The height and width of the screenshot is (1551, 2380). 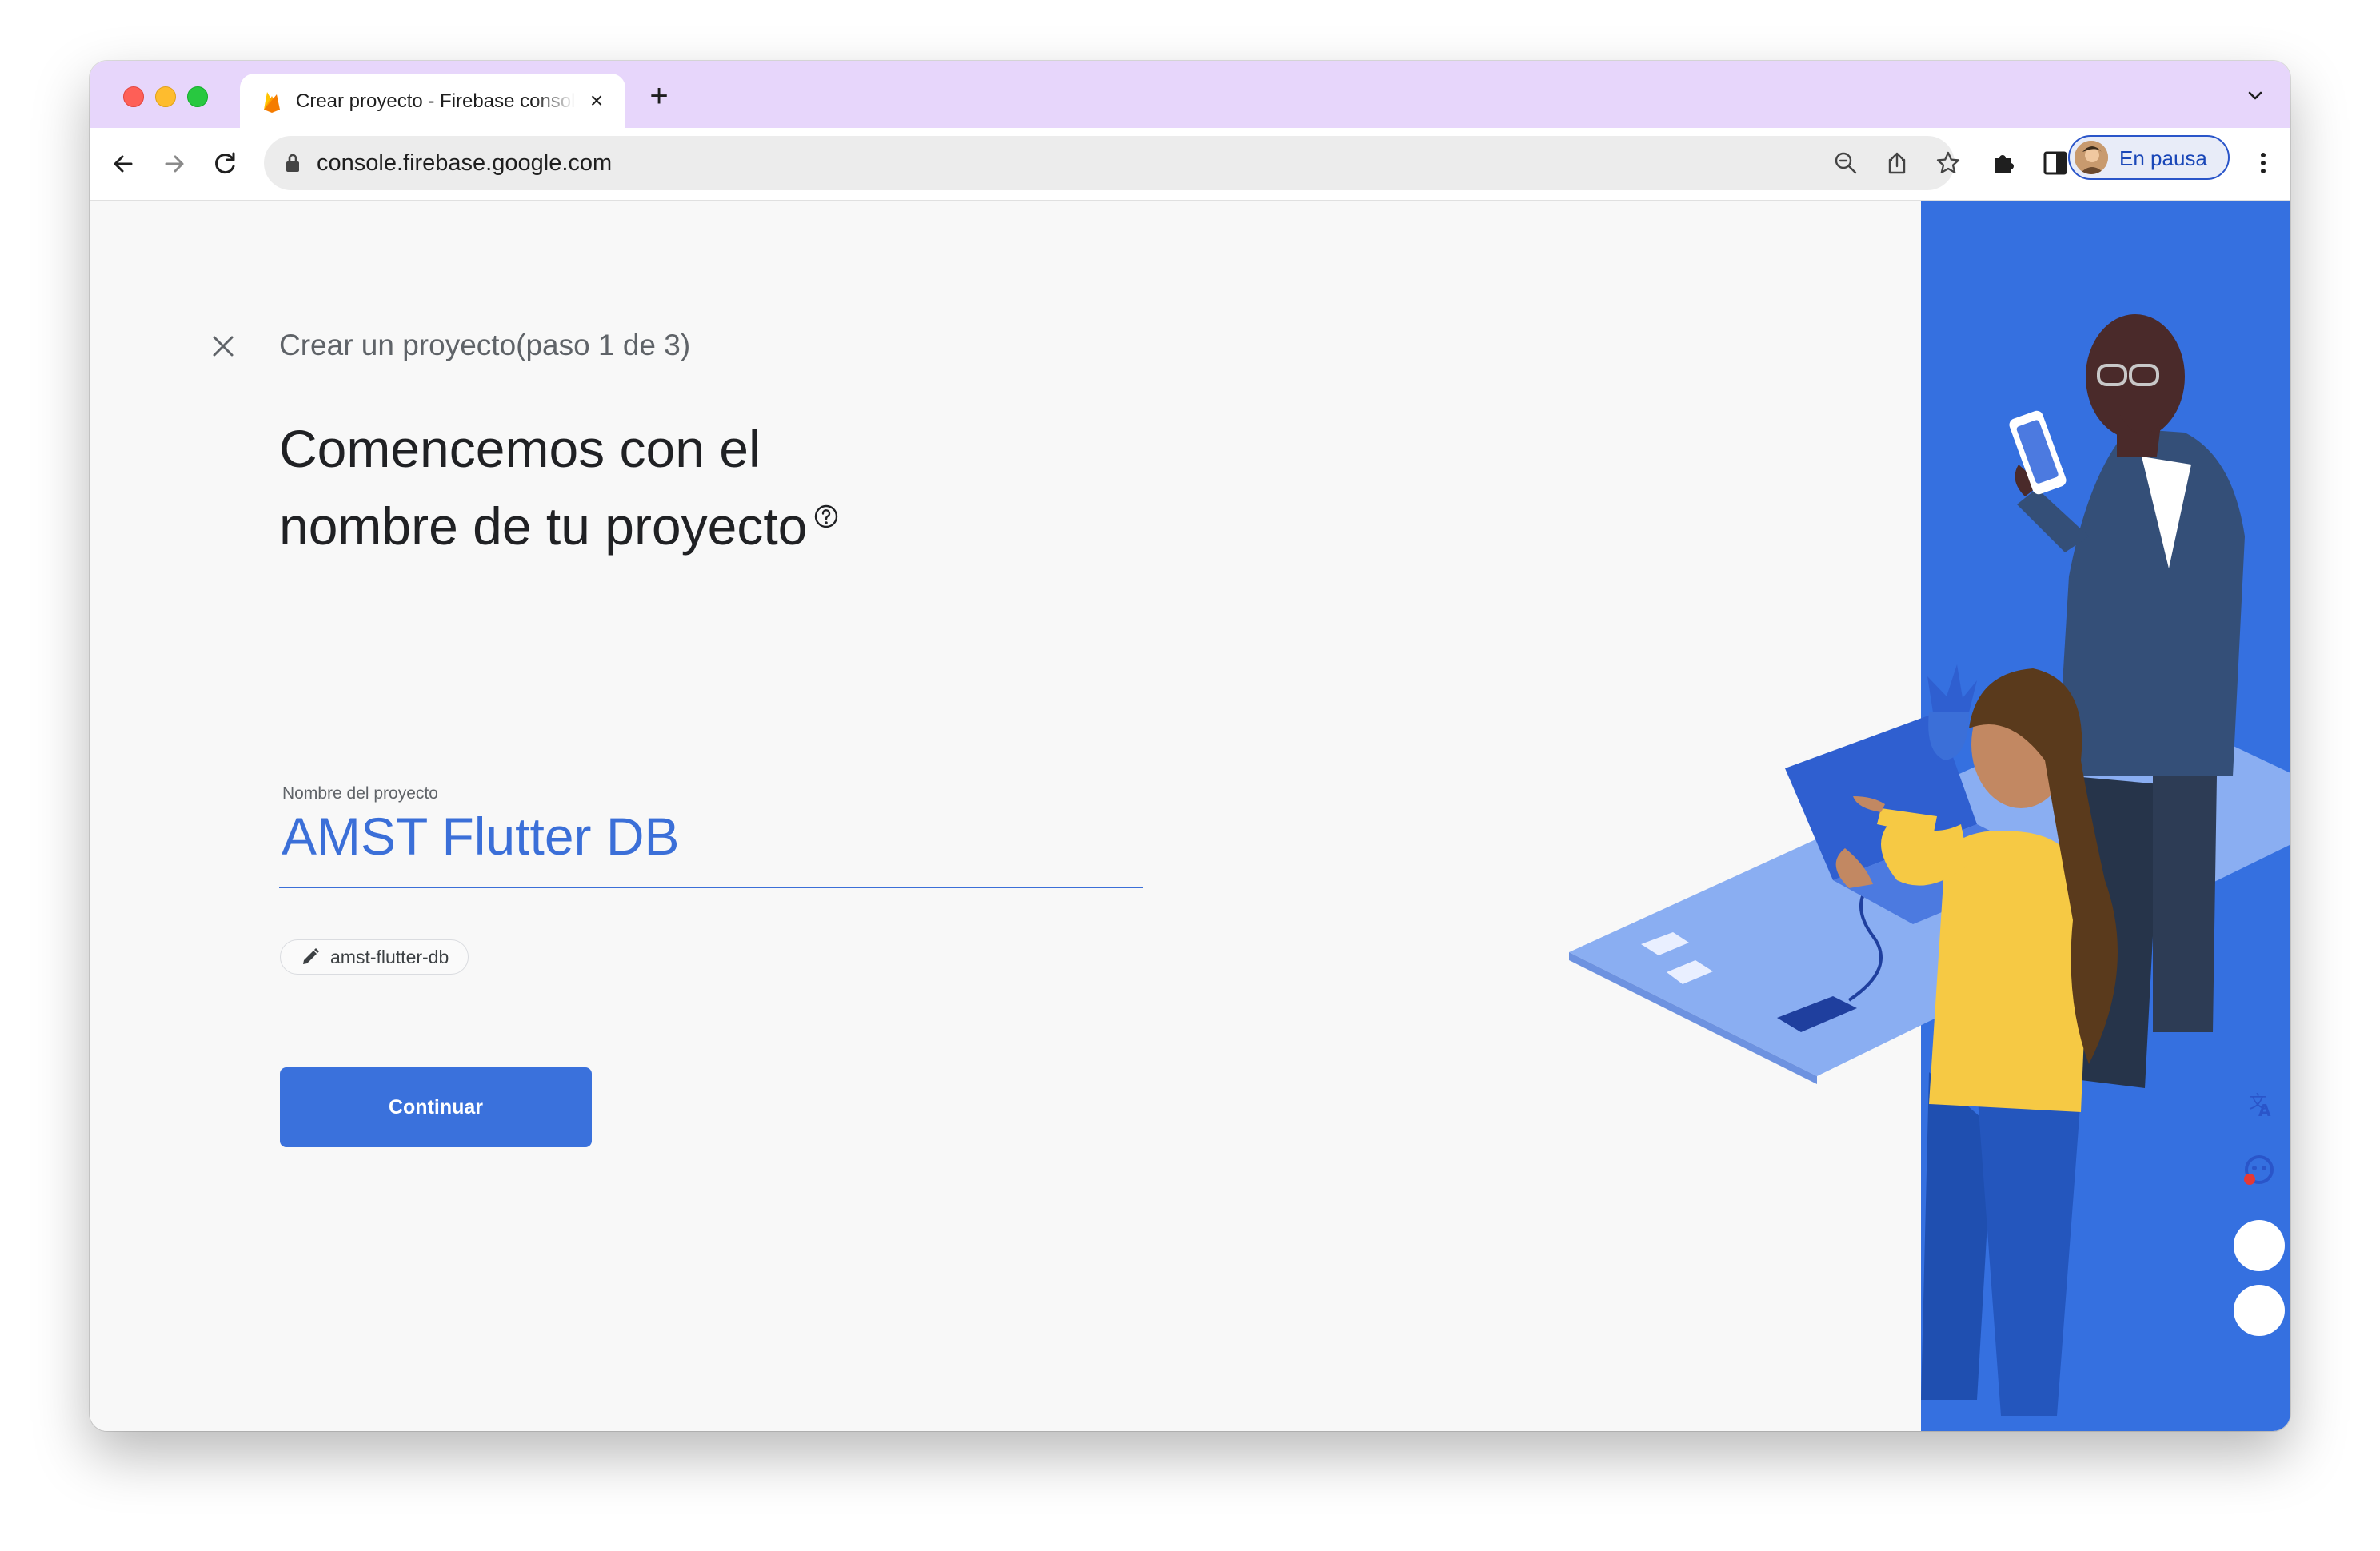 I want to click on assistant-icon, so click(x=2259, y=1170).